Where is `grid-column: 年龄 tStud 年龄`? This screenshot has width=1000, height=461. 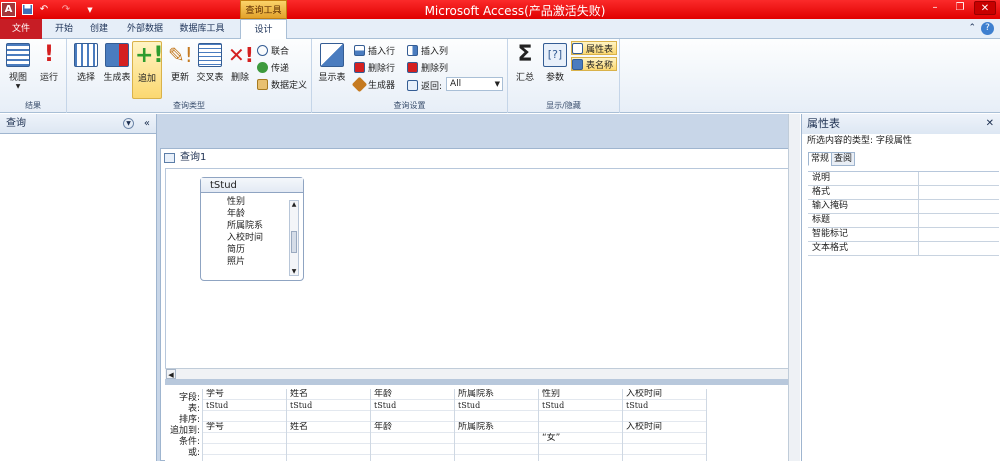 grid-column: 年龄 tStud 年龄 is located at coordinates (412, 425).